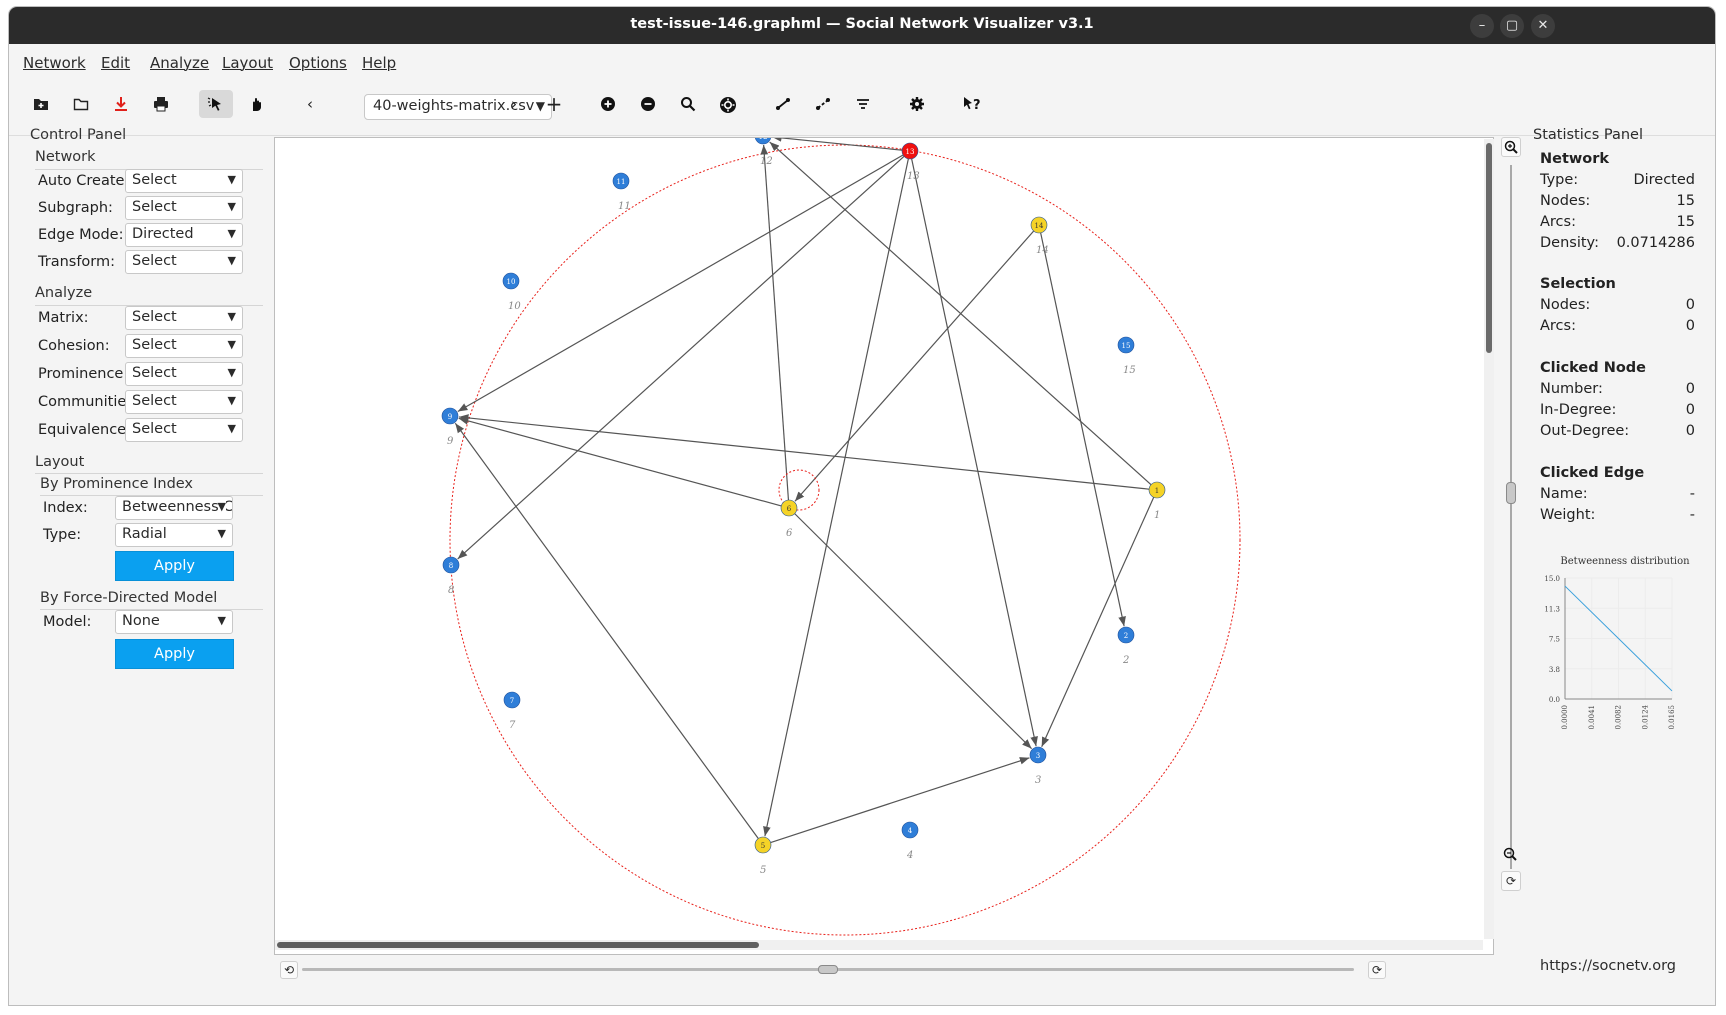 Image resolution: width=1726 pixels, height=1015 pixels. Describe the element at coordinates (863, 104) in the screenshot. I see `filter-edges-button` at that location.